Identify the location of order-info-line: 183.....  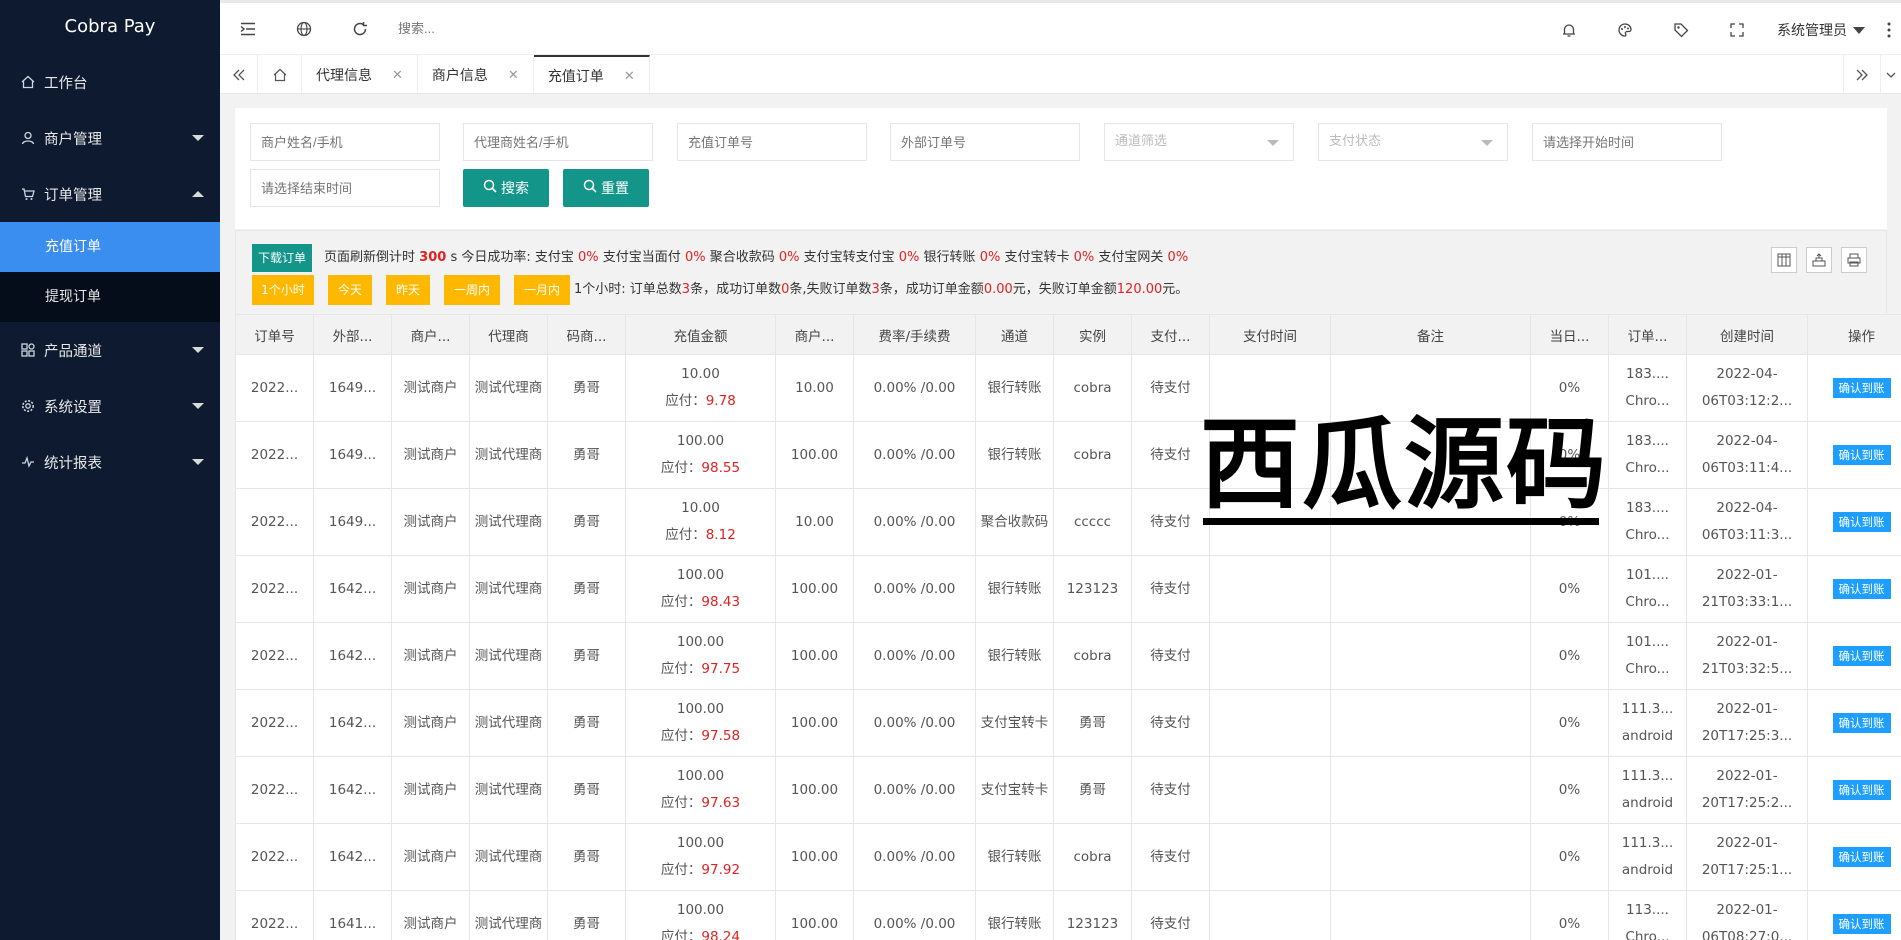
(1647, 441).